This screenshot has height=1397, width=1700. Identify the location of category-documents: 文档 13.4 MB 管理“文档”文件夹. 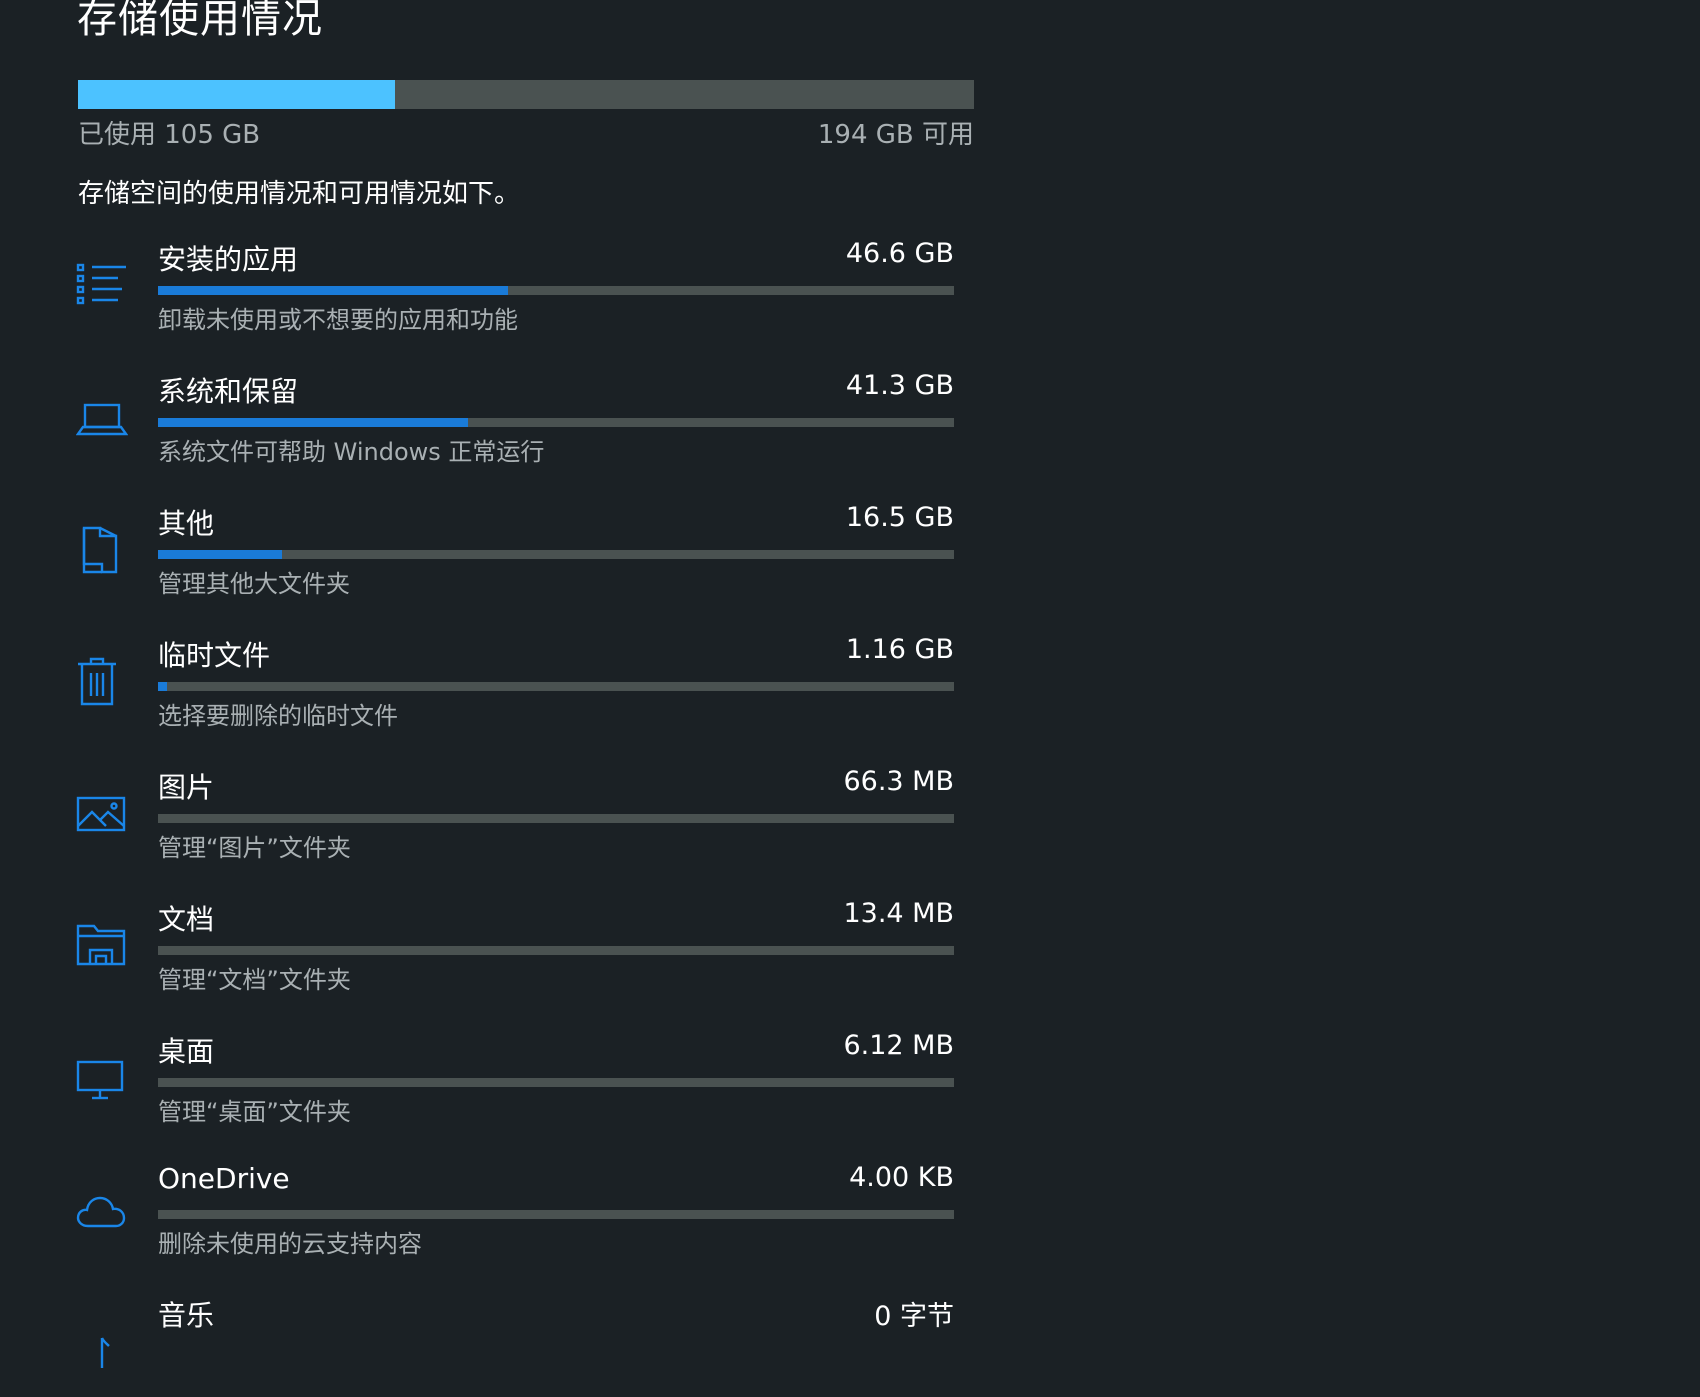
(500, 967).